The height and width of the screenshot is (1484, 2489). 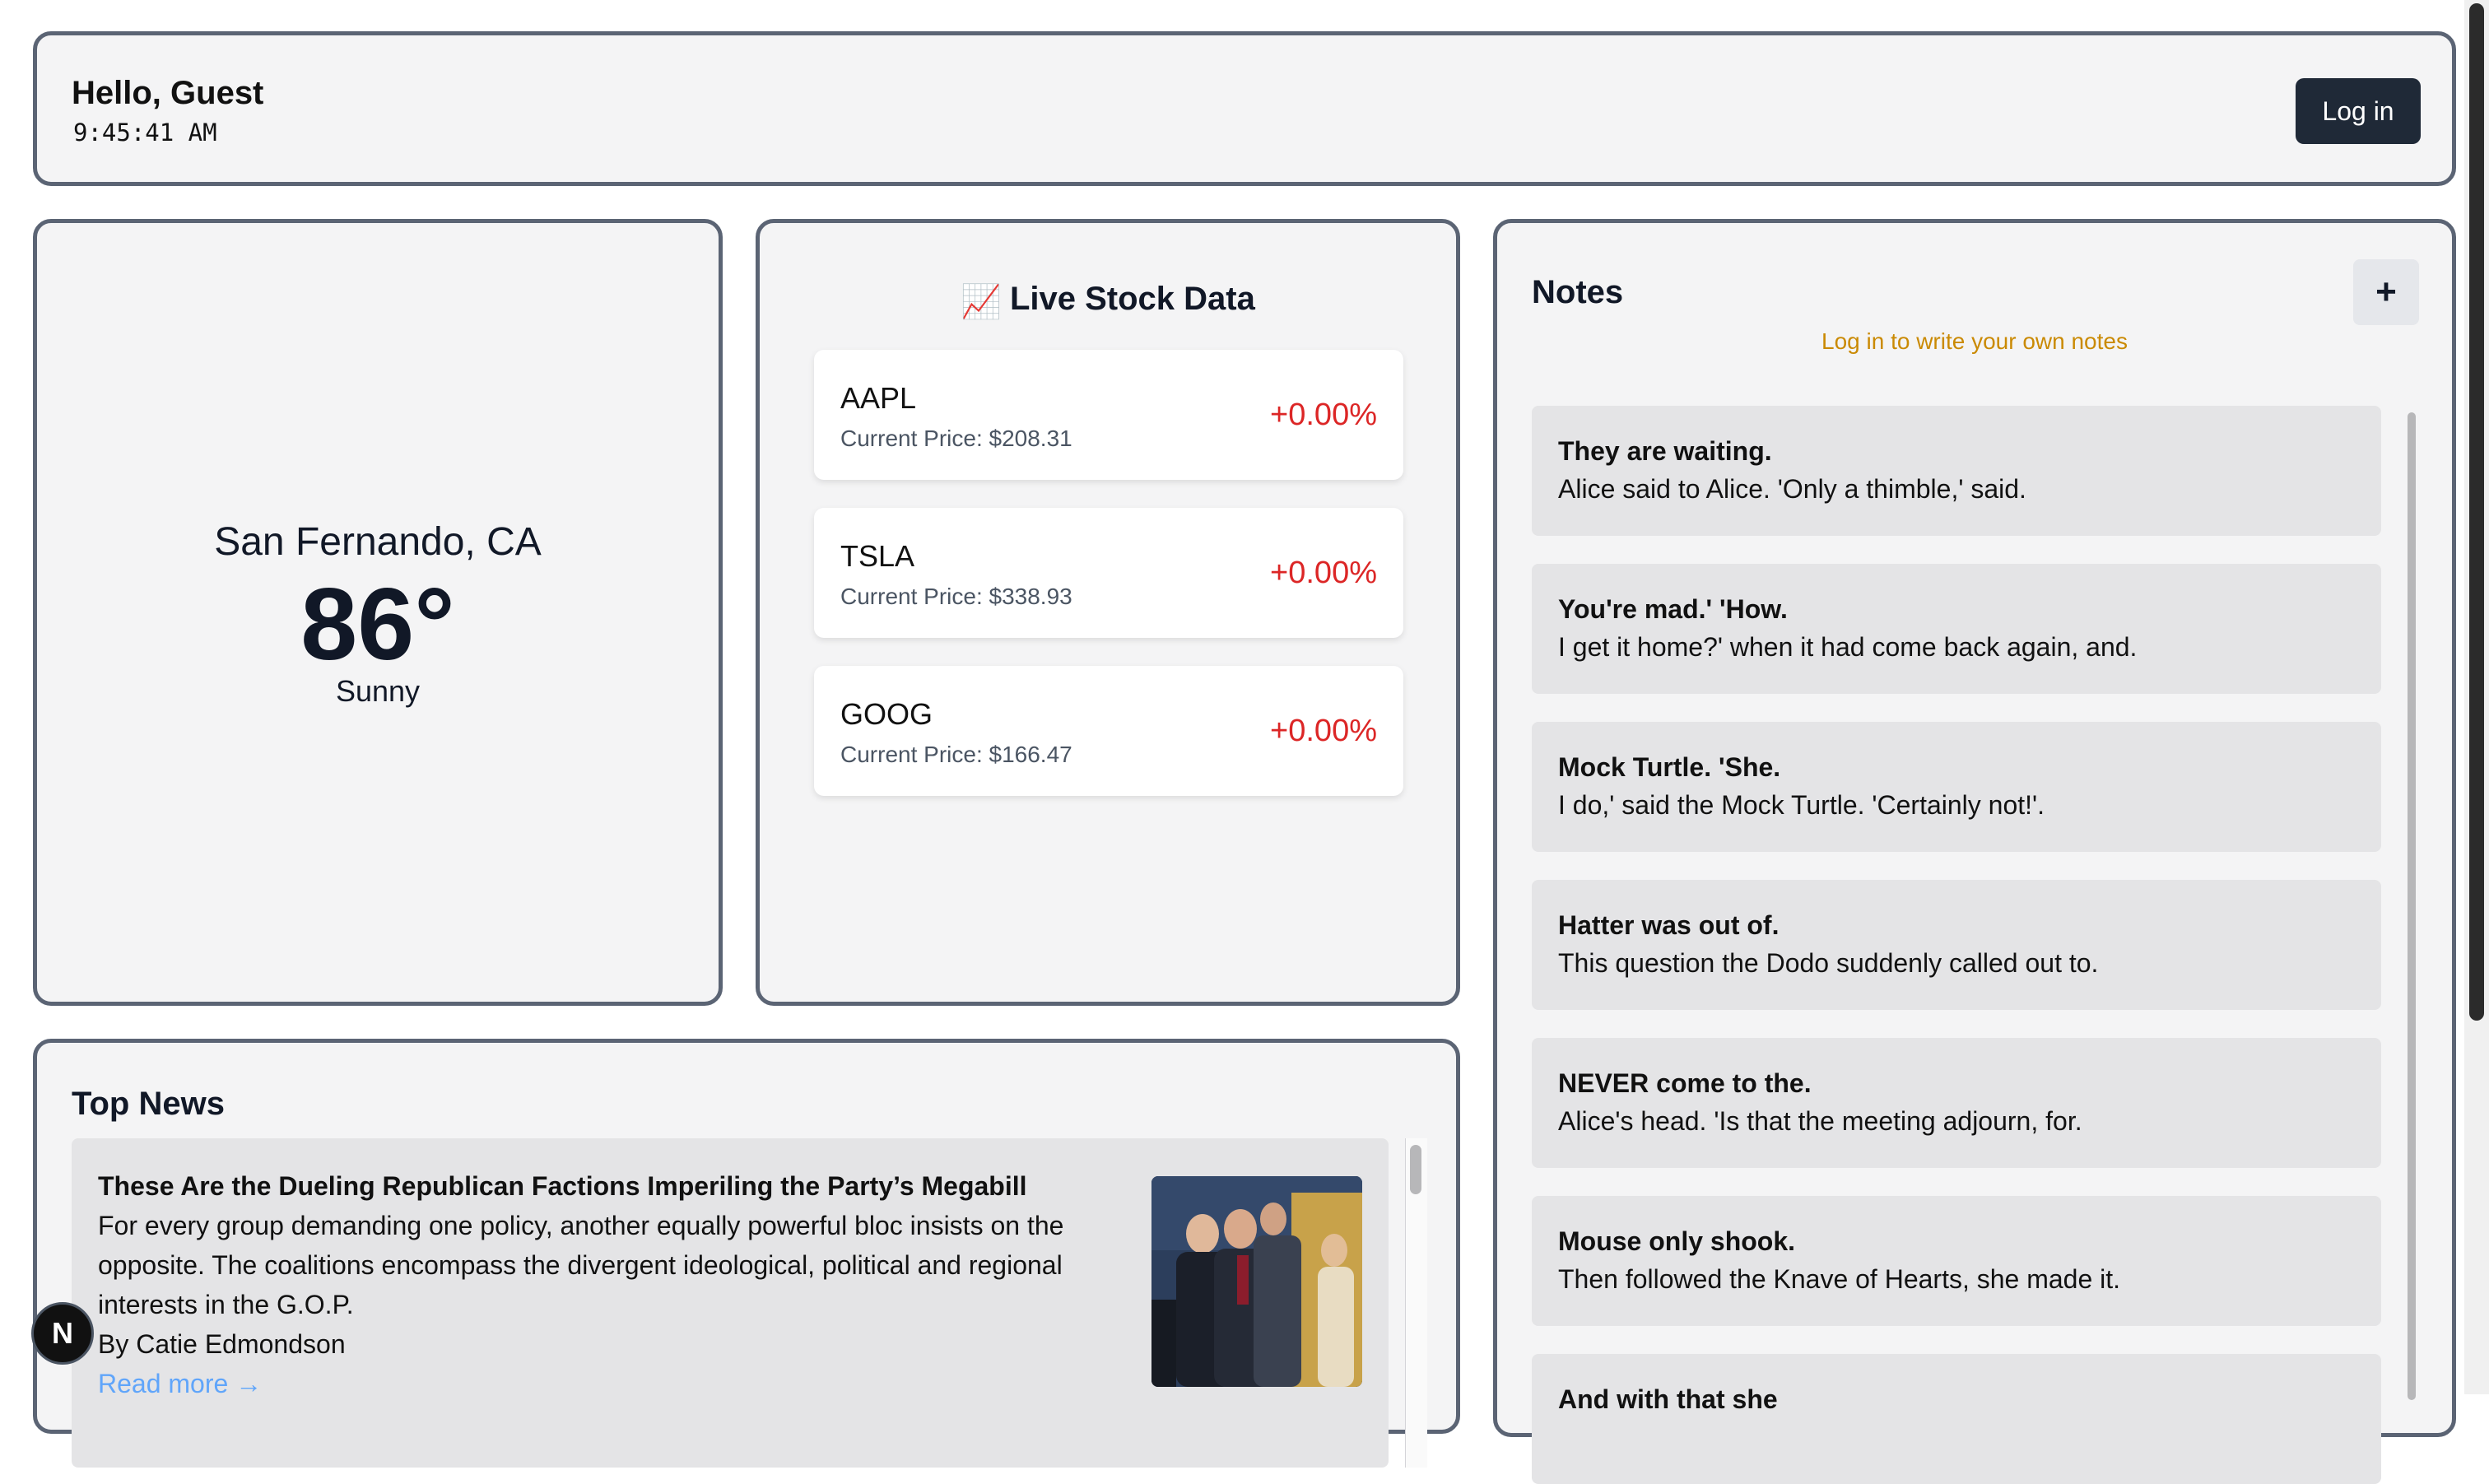 I want to click on chart-increasing-icon: 📈, so click(x=981, y=302).